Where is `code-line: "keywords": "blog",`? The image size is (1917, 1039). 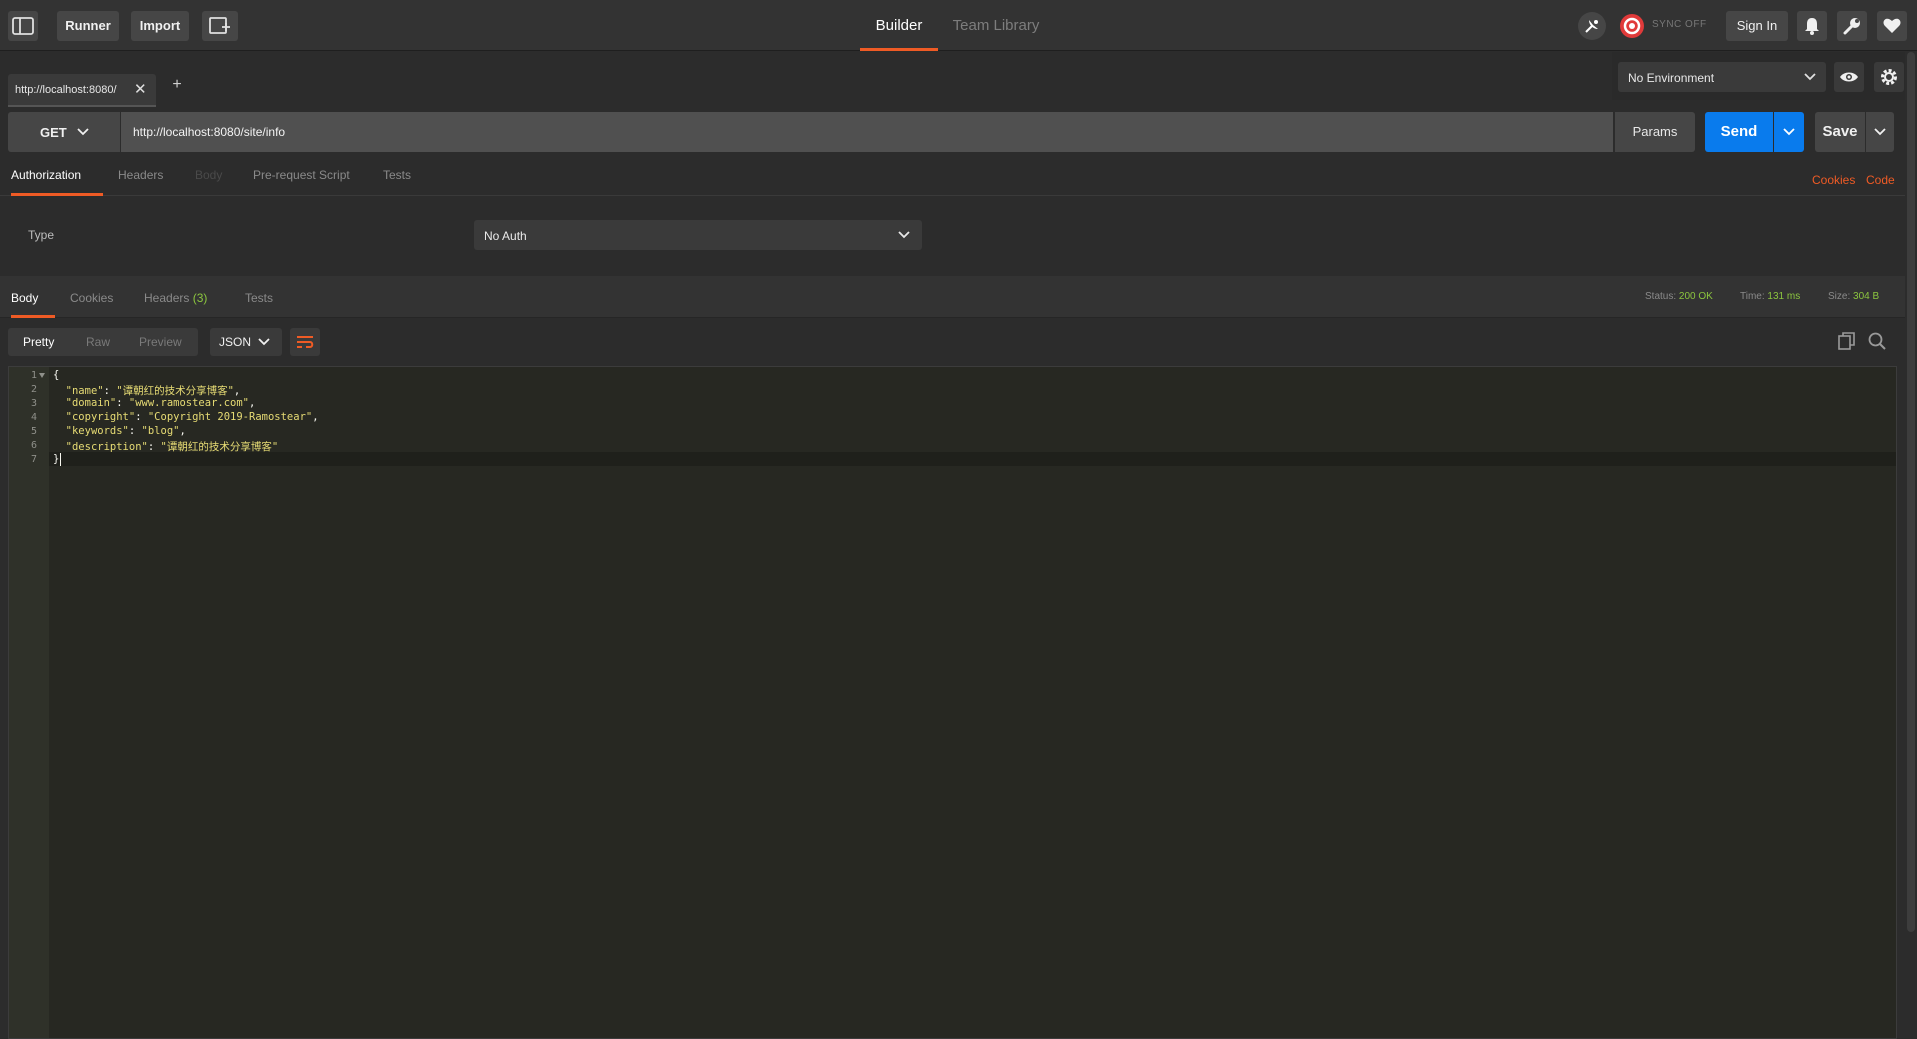
code-line: "keywords": "blog", is located at coordinates (125, 431).